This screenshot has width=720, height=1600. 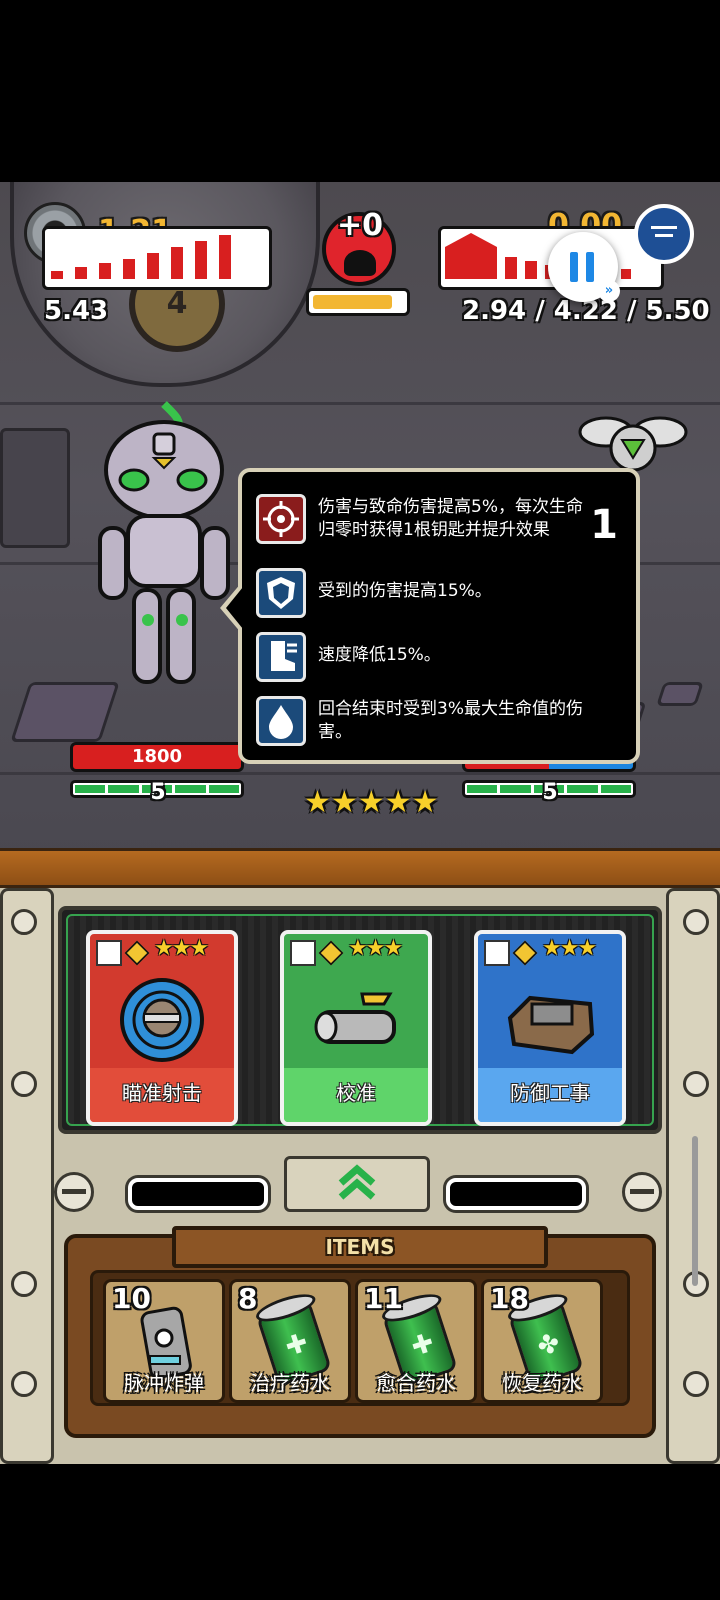 I want to click on item-count: 11, so click(x=383, y=1298).